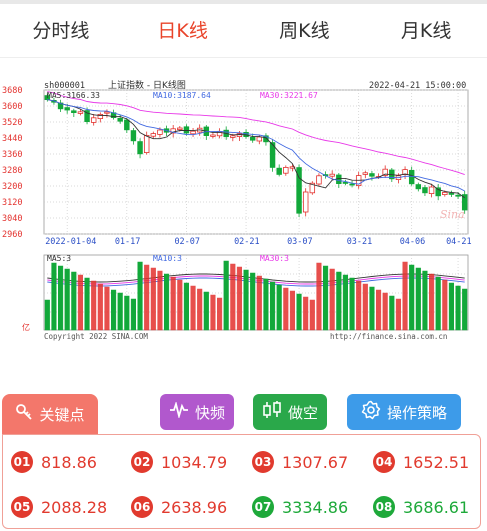  Describe the element at coordinates (243, 414) in the screenshot. I see `action-buttons: 关键点 快频 做空 操作策略` at that location.